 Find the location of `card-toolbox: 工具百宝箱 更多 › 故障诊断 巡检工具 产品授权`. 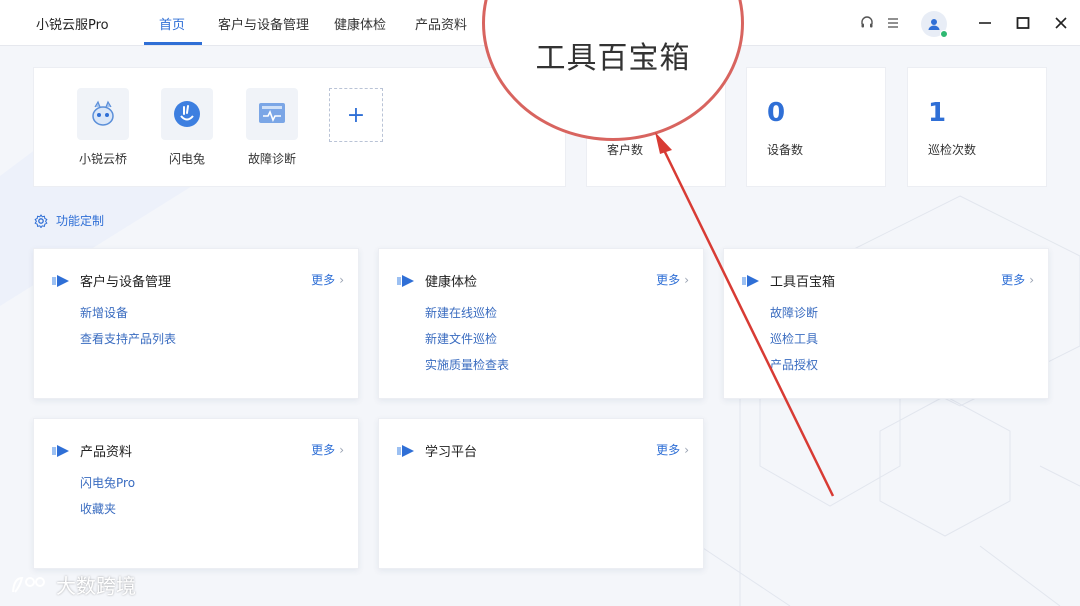

card-toolbox: 工具百宝箱 更多 › 故障诊断 巡检工具 产品授权 is located at coordinates (886, 323).